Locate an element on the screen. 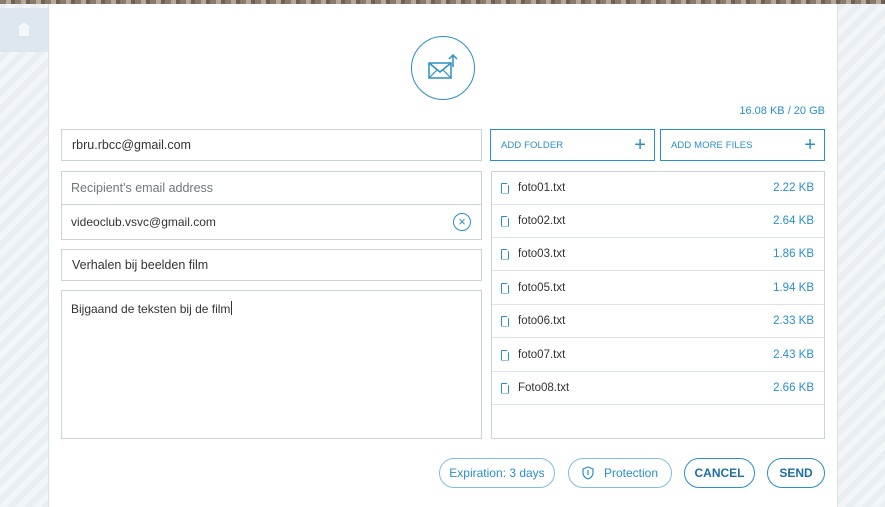 The height and width of the screenshot is (507, 885). file-size: 2.66 KB is located at coordinates (793, 388).